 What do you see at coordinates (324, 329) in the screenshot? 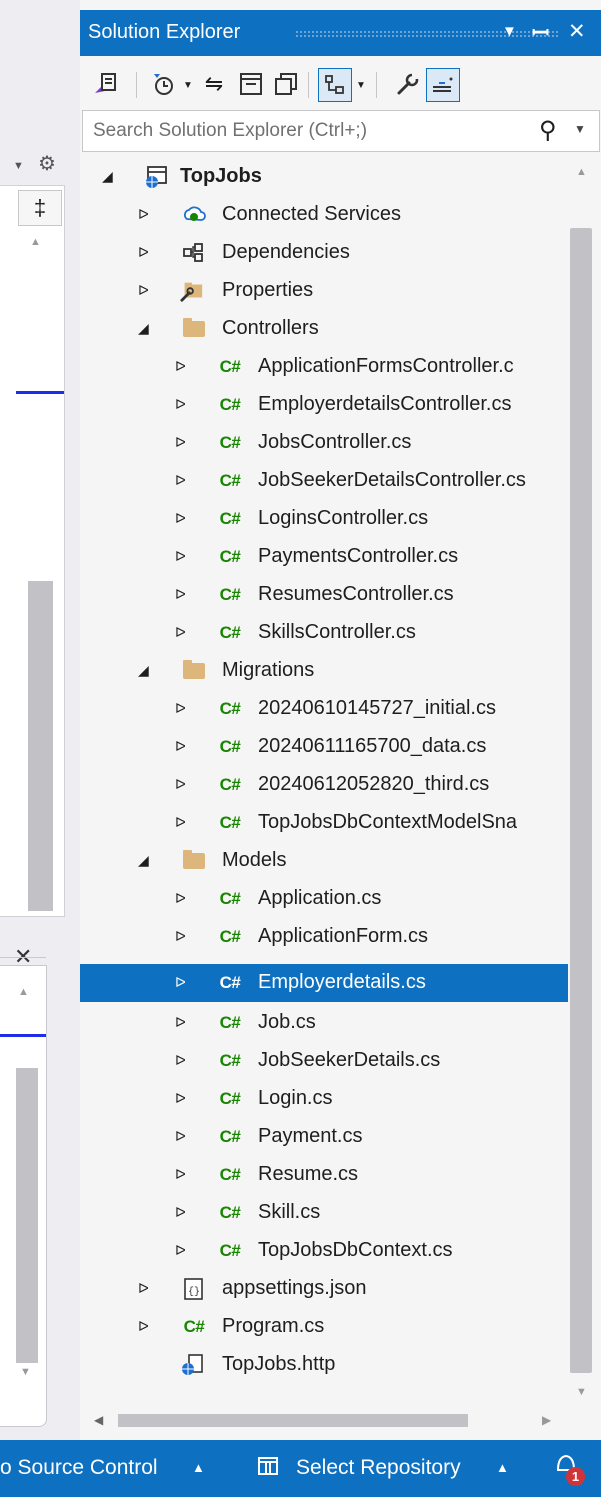
I see `tree-item-controllers-folder: ◢ Controllers` at bounding box center [324, 329].